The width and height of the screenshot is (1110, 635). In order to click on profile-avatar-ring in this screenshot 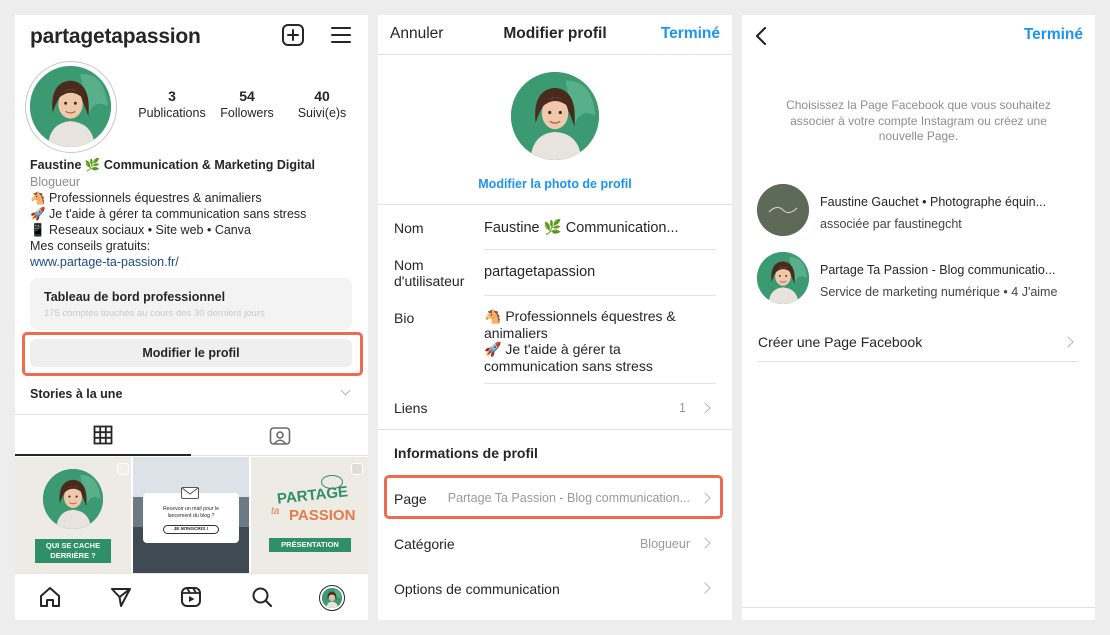, I will do `click(71, 107)`.